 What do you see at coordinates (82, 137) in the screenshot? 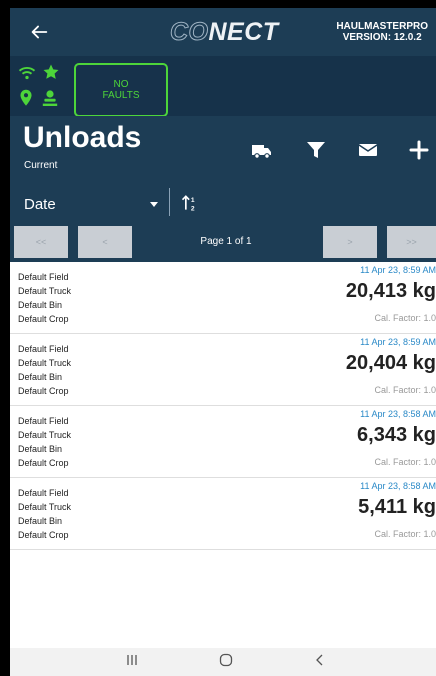
I see `page-title: Unloads` at bounding box center [82, 137].